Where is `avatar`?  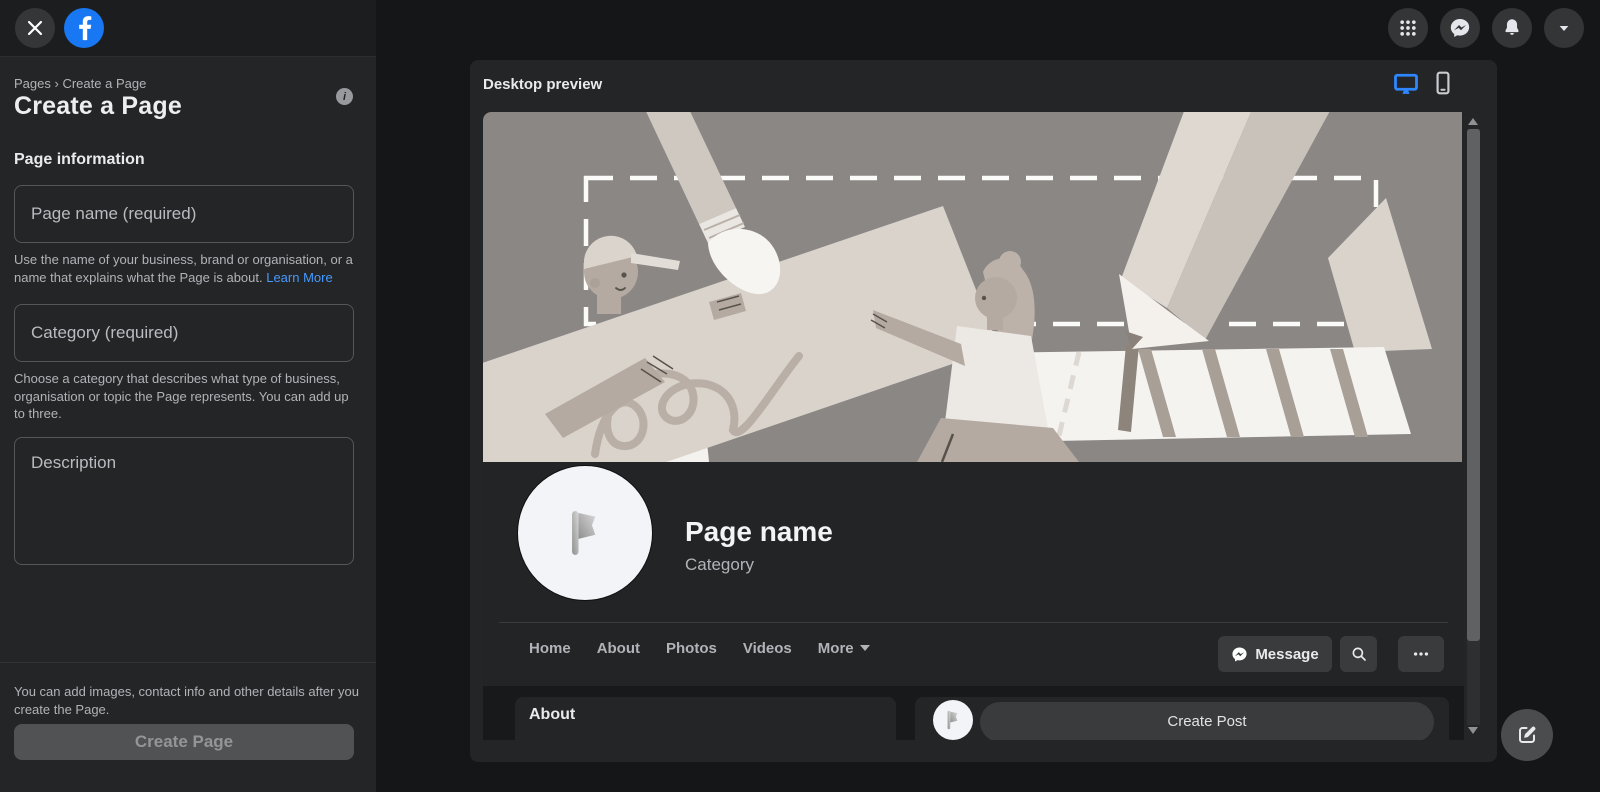 avatar is located at coordinates (953, 720).